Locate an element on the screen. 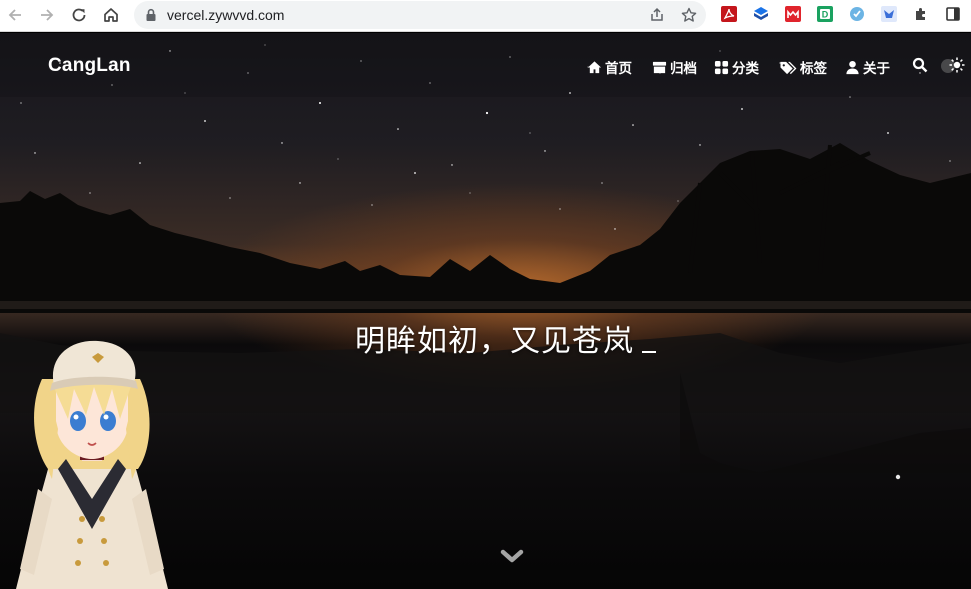 Image resolution: width=971 pixels, height=589 pixels. home-button is located at coordinates (111, 15).